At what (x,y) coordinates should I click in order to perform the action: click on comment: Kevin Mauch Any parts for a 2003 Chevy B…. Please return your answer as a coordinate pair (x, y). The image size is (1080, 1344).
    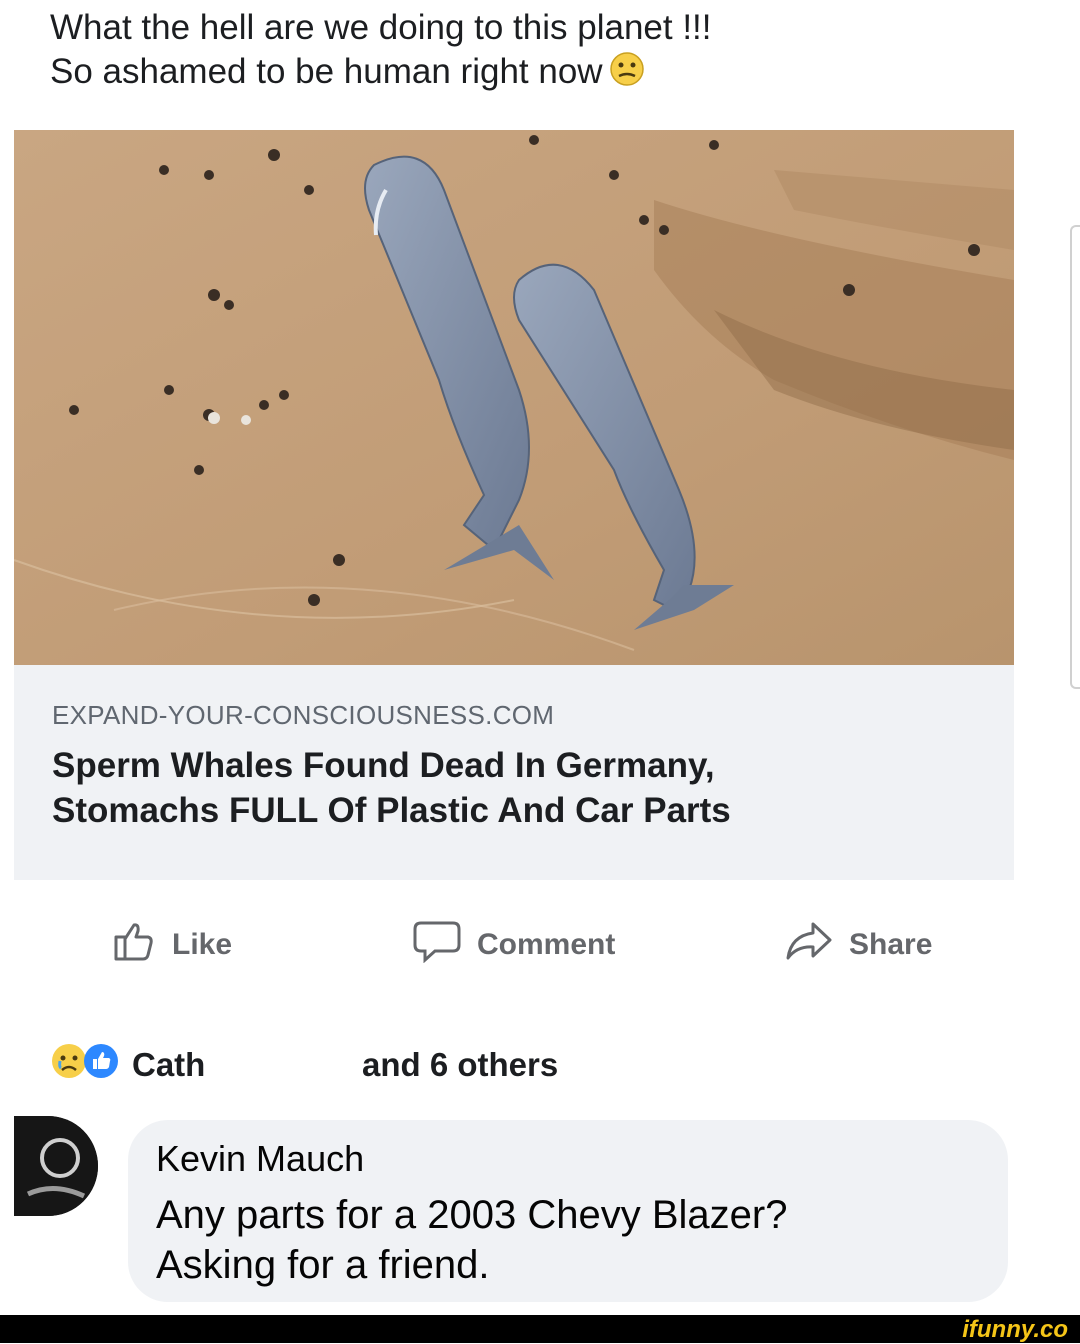
    Looking at the image, I should click on (540, 1210).